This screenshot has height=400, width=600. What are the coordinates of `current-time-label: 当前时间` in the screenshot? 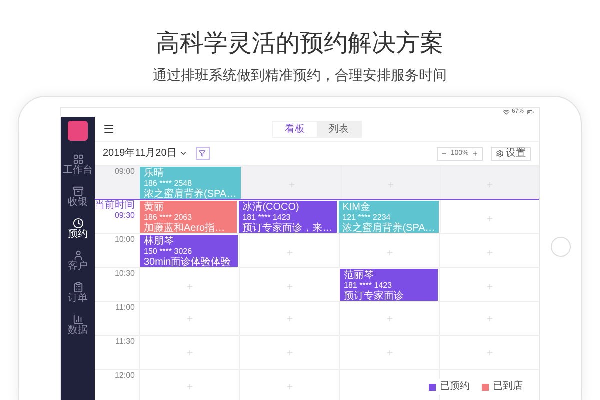 It's located at (115, 206).